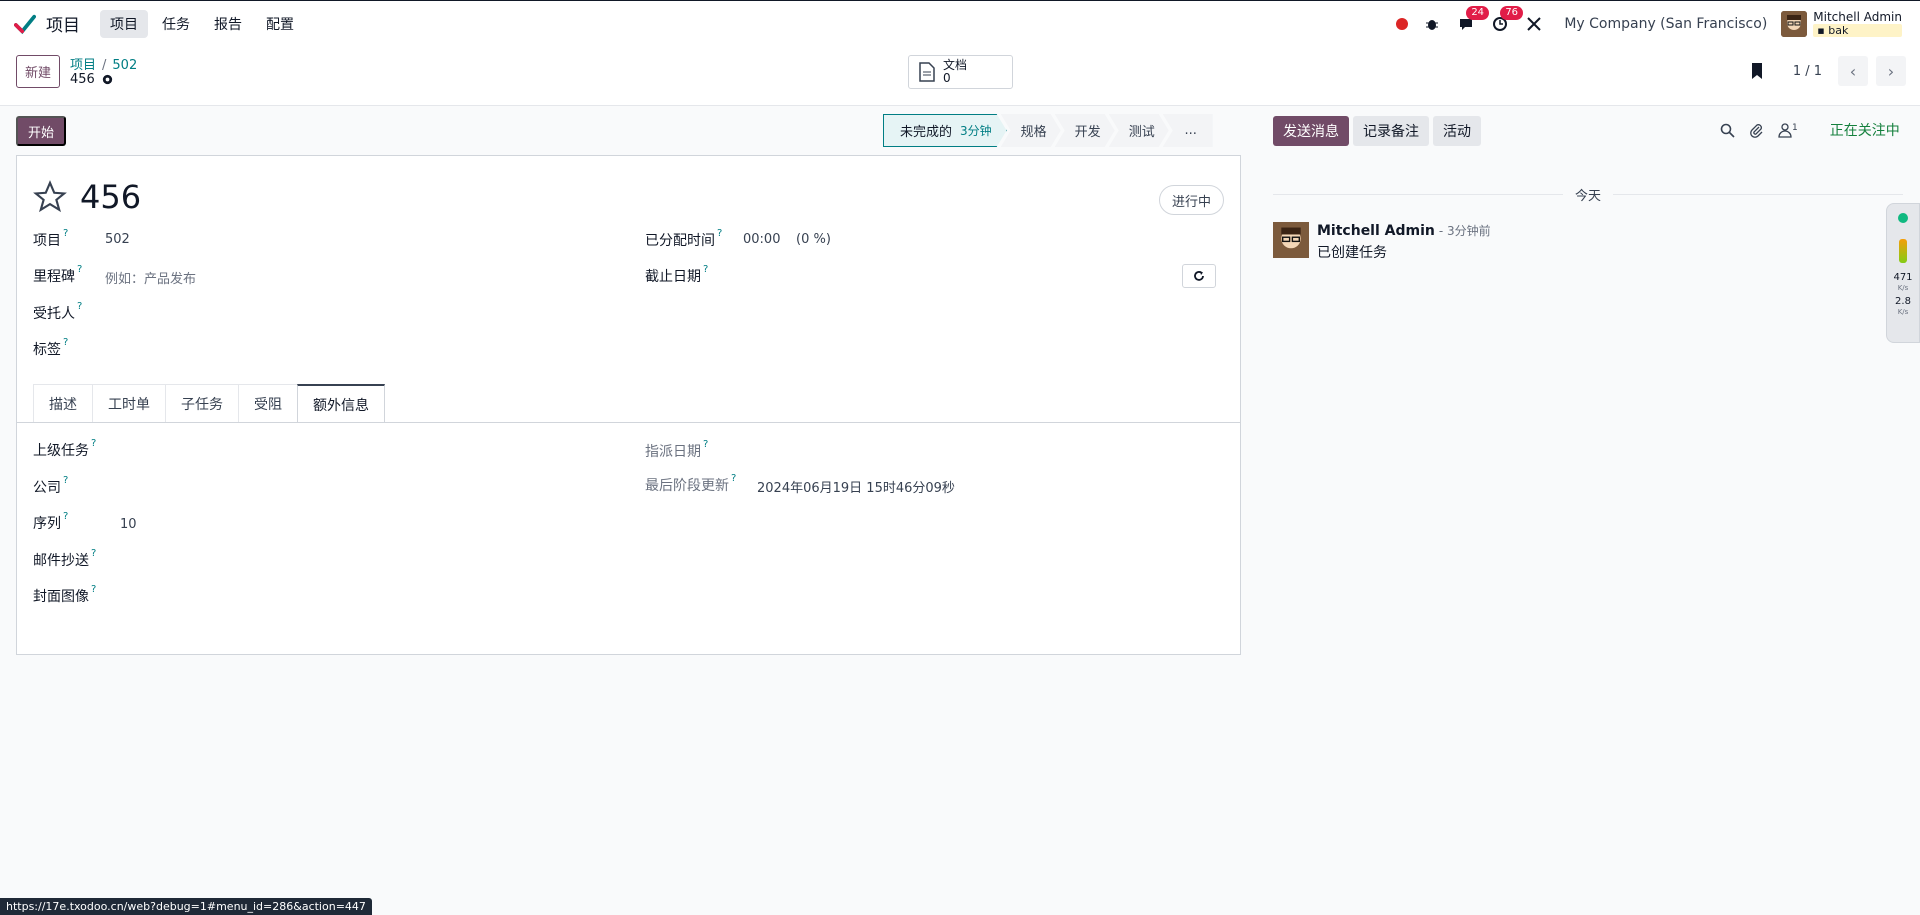  What do you see at coordinates (1191, 200) in the screenshot?
I see `state-button: 进行中` at bounding box center [1191, 200].